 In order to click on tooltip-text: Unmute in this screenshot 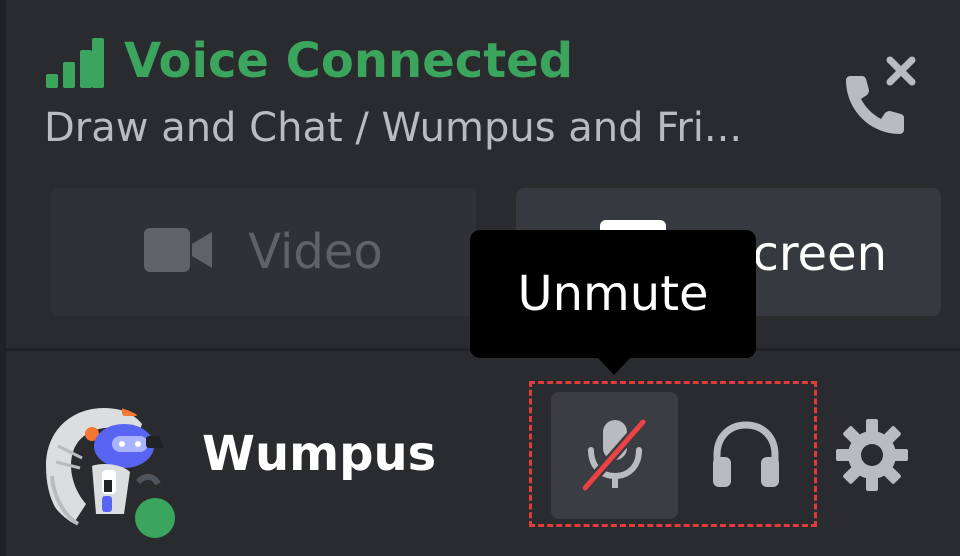, I will do `click(613, 294)`.